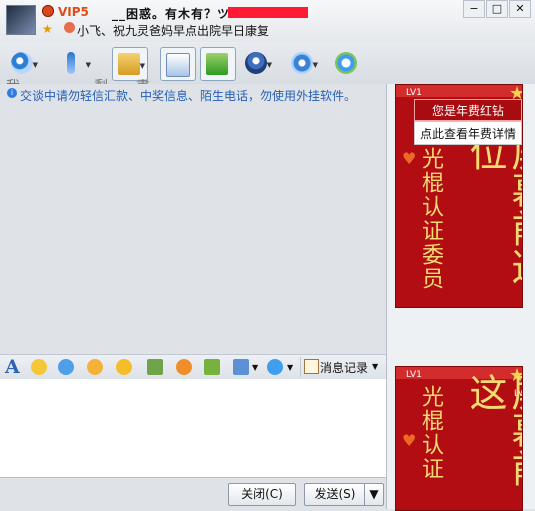 The image size is (535, 511). I want to click on send-file-icon, so click(129, 64).